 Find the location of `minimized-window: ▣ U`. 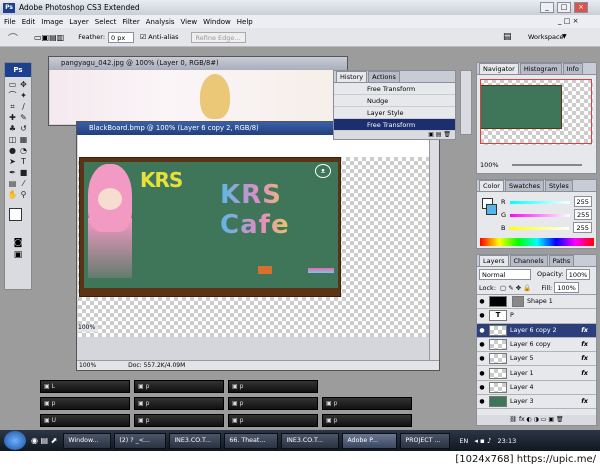

minimized-window: ▣ U is located at coordinates (85, 420).